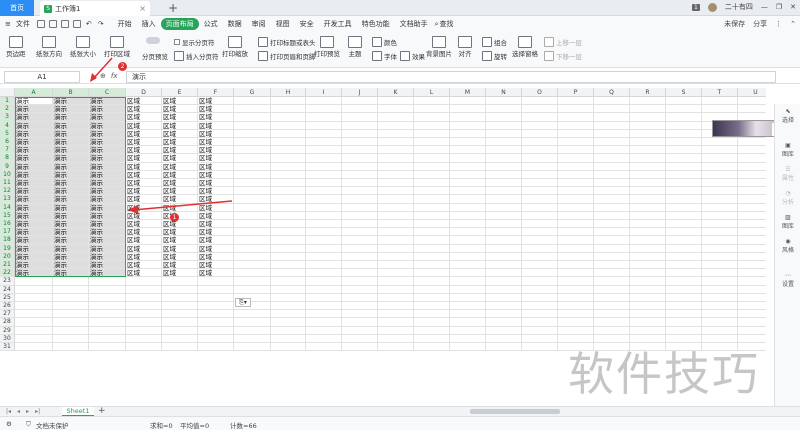 This screenshot has height=430, width=800. What do you see at coordinates (107, 133) in the screenshot?
I see `cell-c5: 演示` at bounding box center [107, 133].